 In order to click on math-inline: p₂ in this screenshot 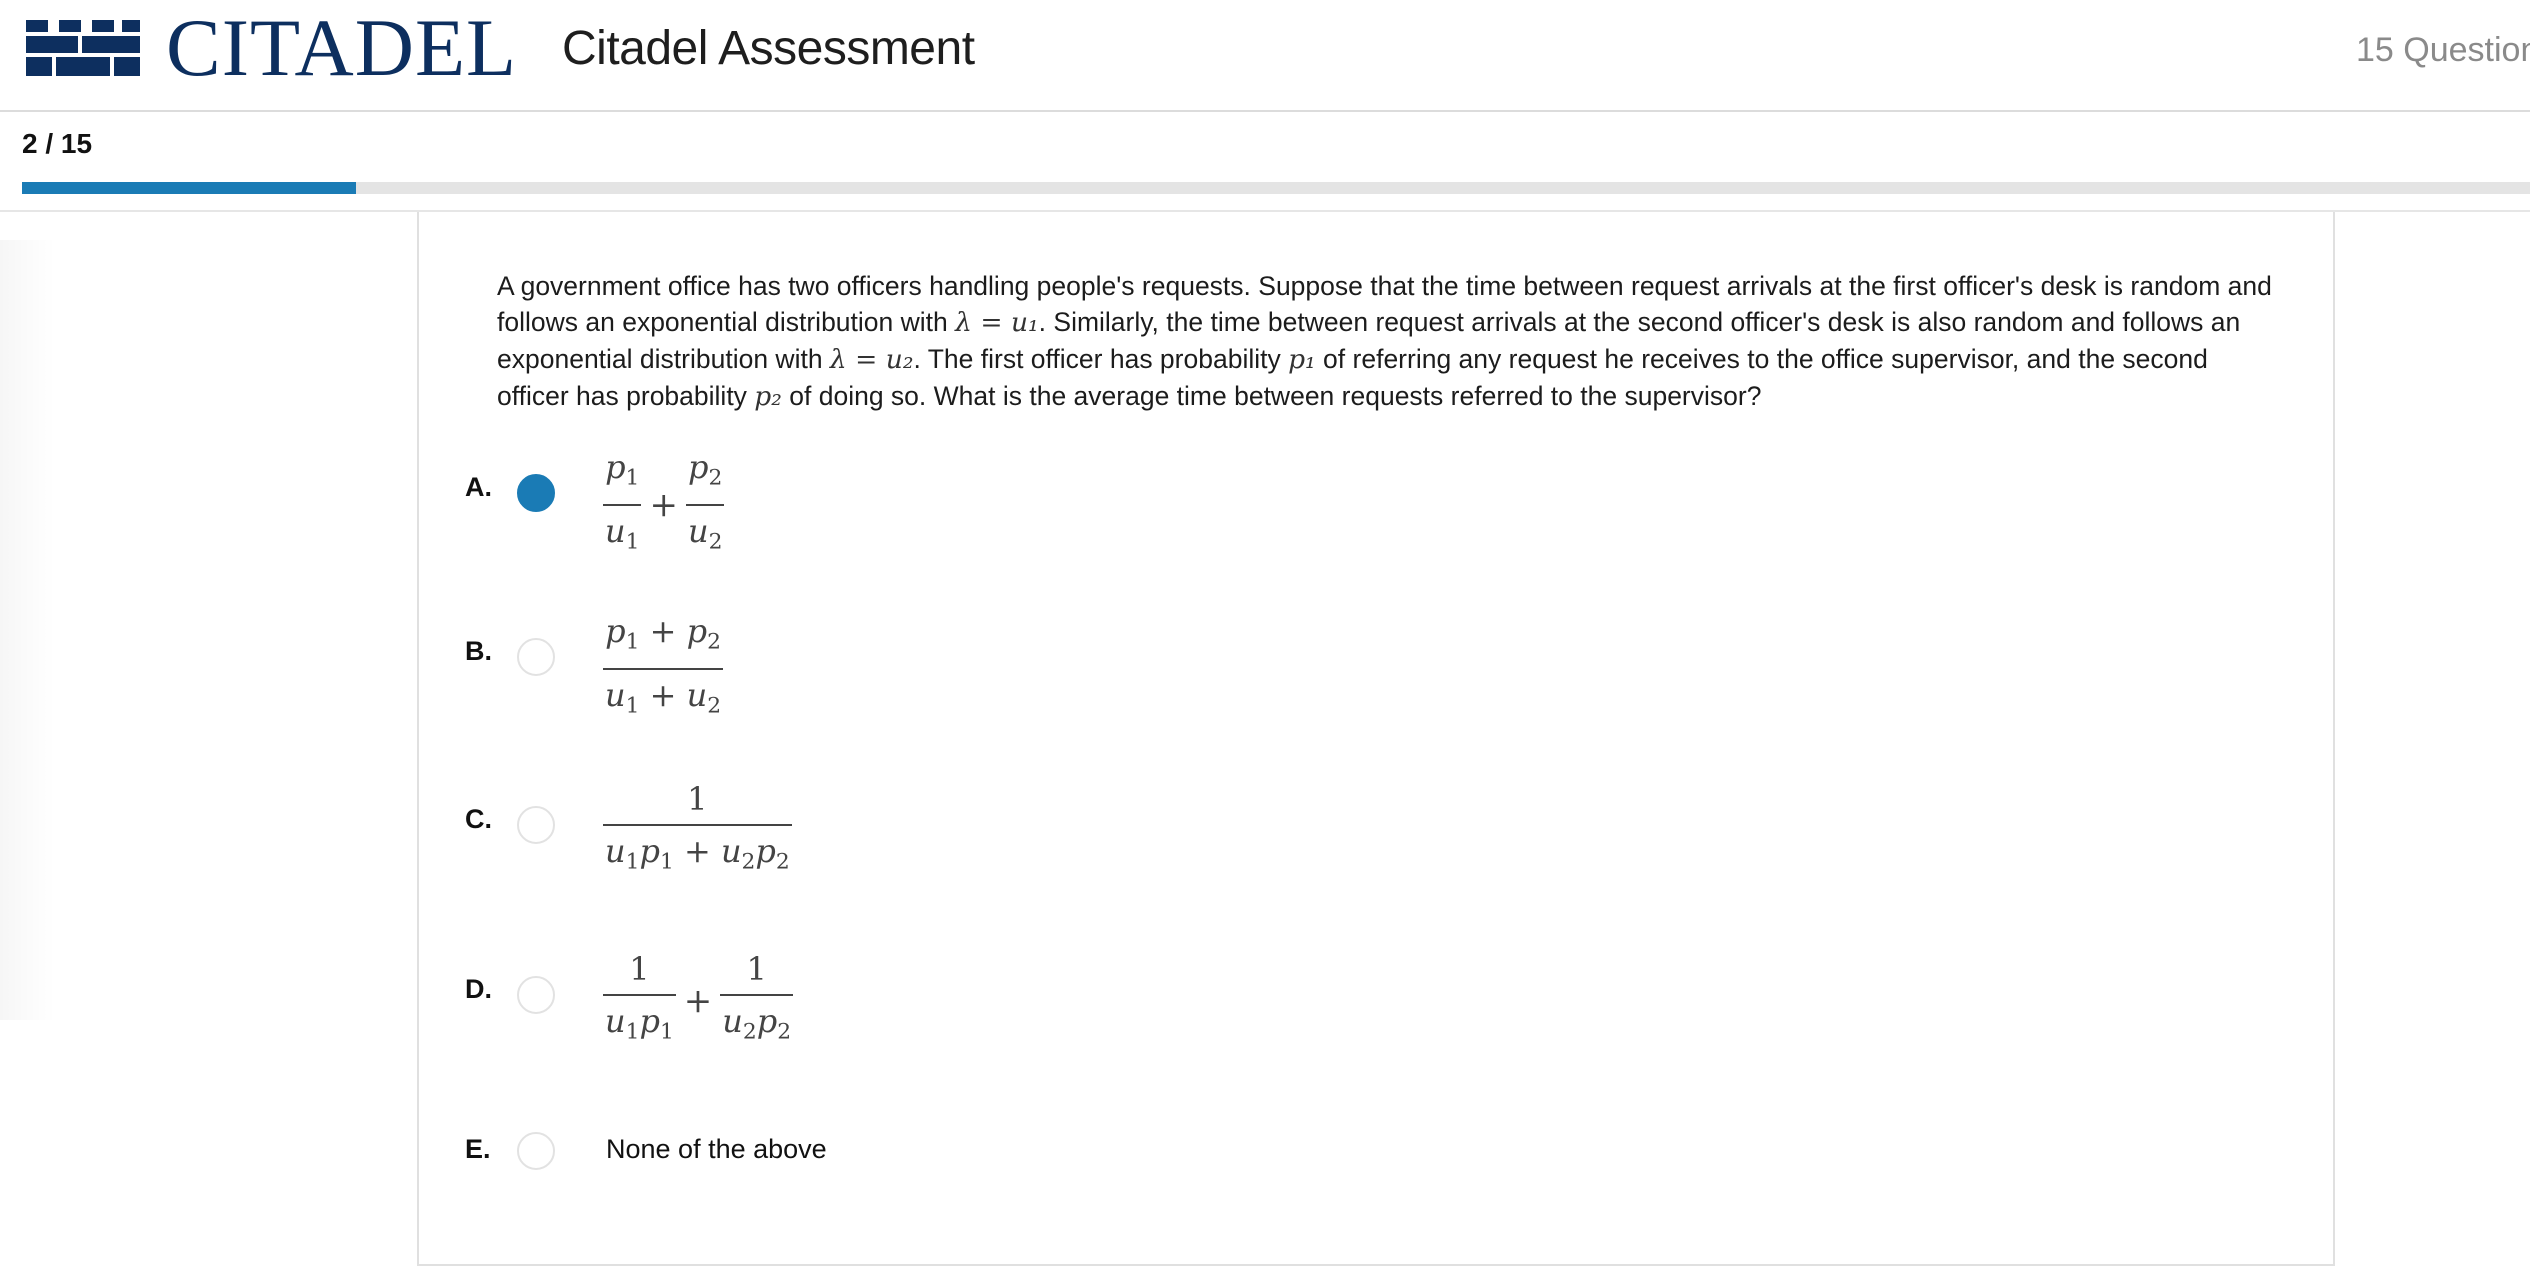, I will do `click(768, 396)`.